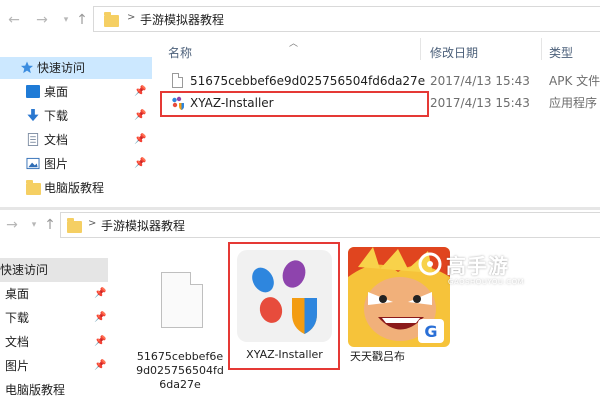 This screenshot has width=600, height=402. What do you see at coordinates (486, 282) in the screenshot?
I see `watermark-domain: GAOSHOUYOU.COM` at bounding box center [486, 282].